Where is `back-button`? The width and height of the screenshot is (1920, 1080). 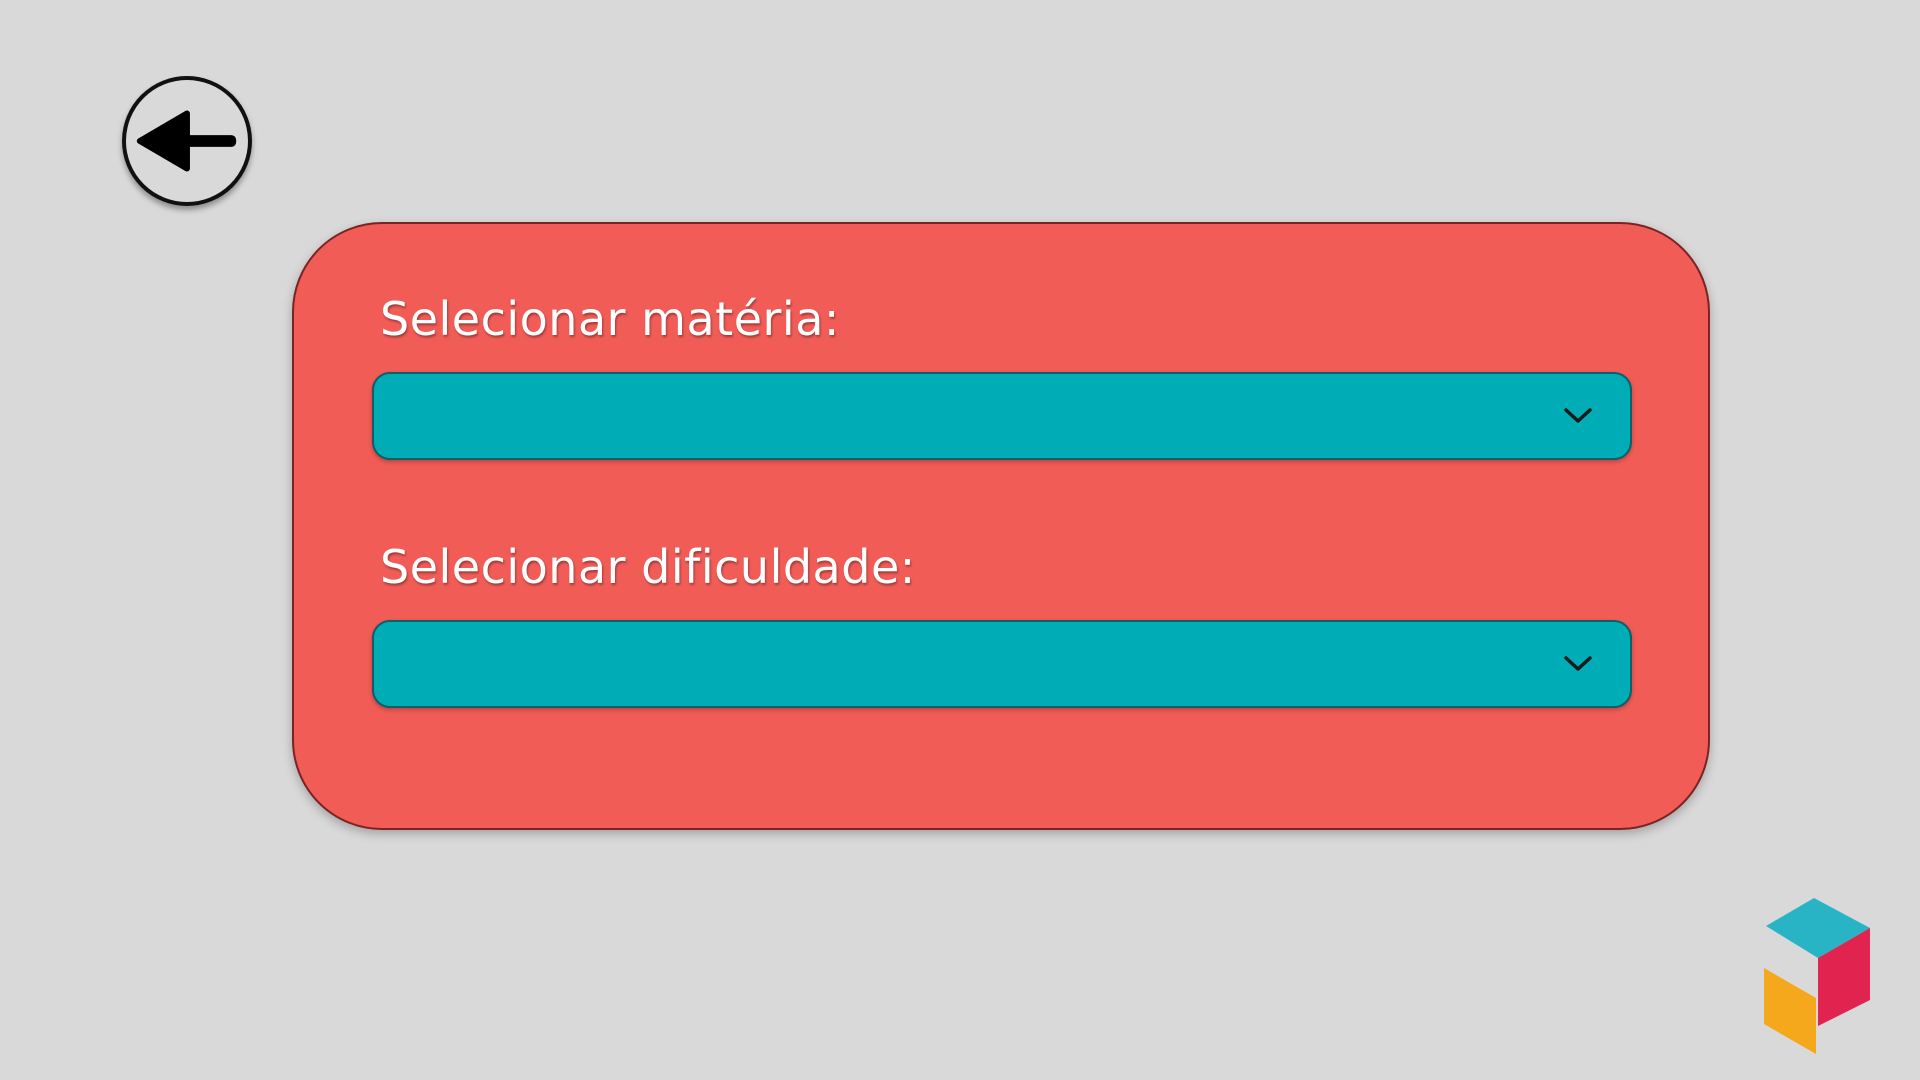
back-button is located at coordinates (187, 141).